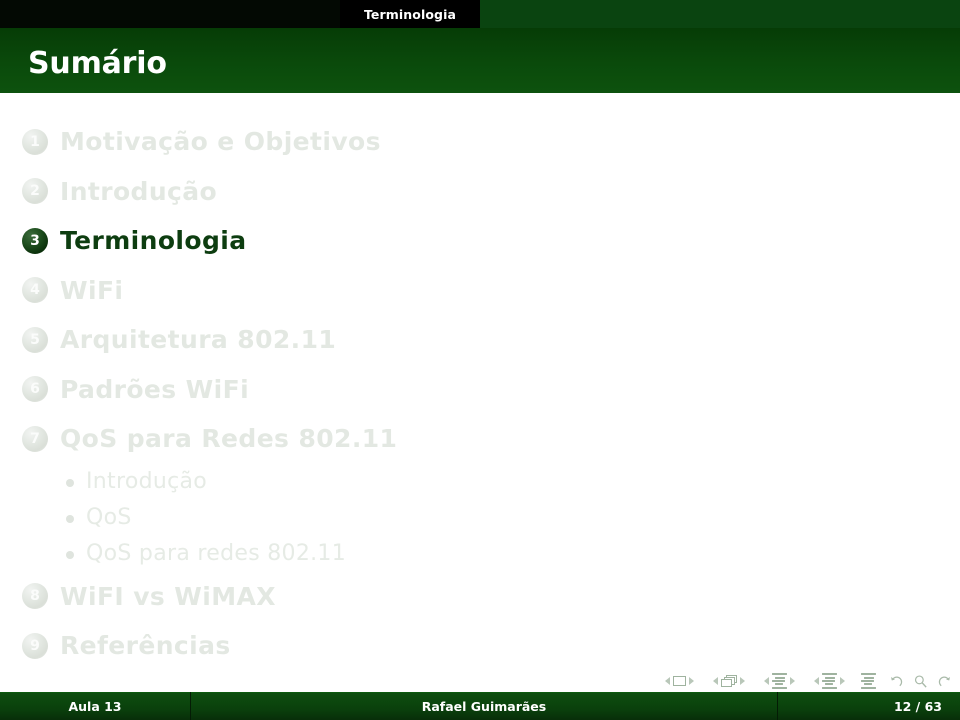  What do you see at coordinates (720, 14) in the screenshot?
I see `header-filler` at bounding box center [720, 14].